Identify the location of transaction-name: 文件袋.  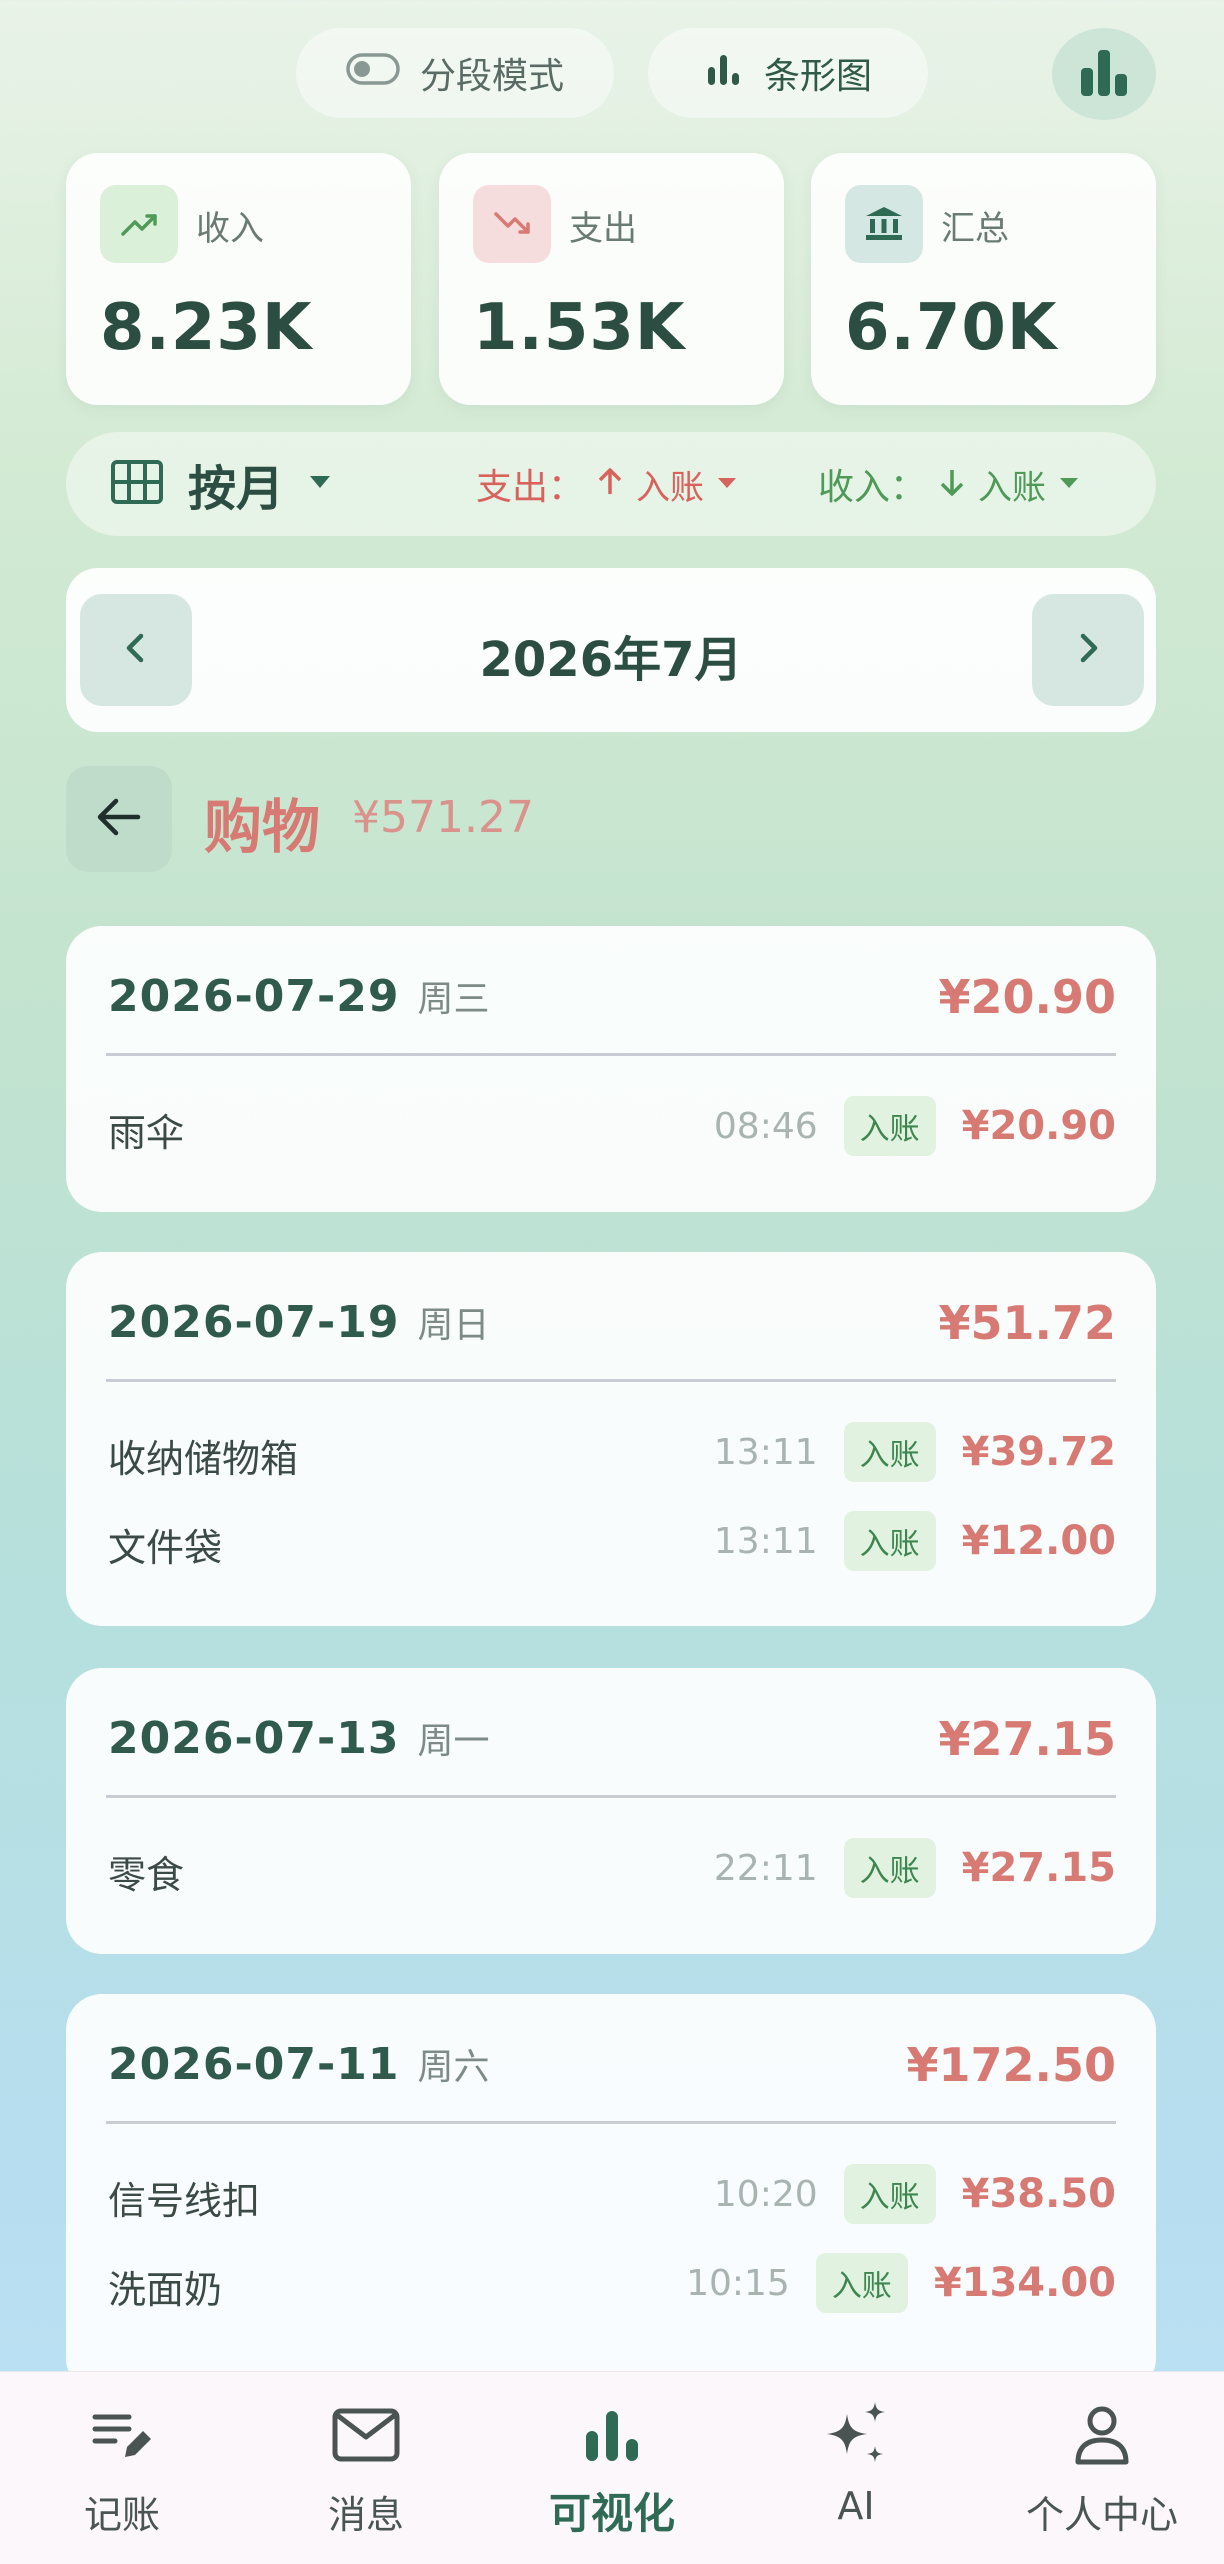
(165, 1548).